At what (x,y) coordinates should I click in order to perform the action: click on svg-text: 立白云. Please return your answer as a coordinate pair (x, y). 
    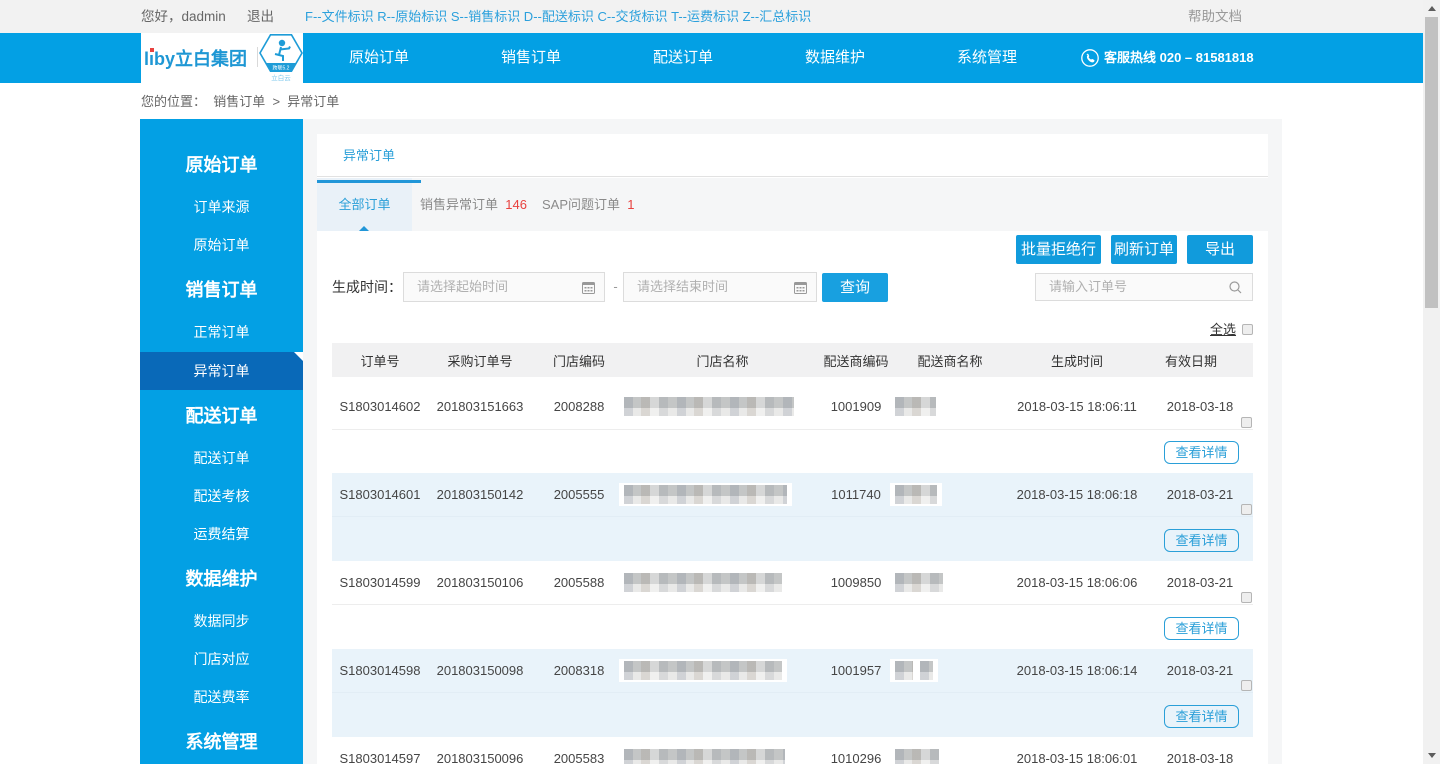
    Looking at the image, I should click on (281, 77).